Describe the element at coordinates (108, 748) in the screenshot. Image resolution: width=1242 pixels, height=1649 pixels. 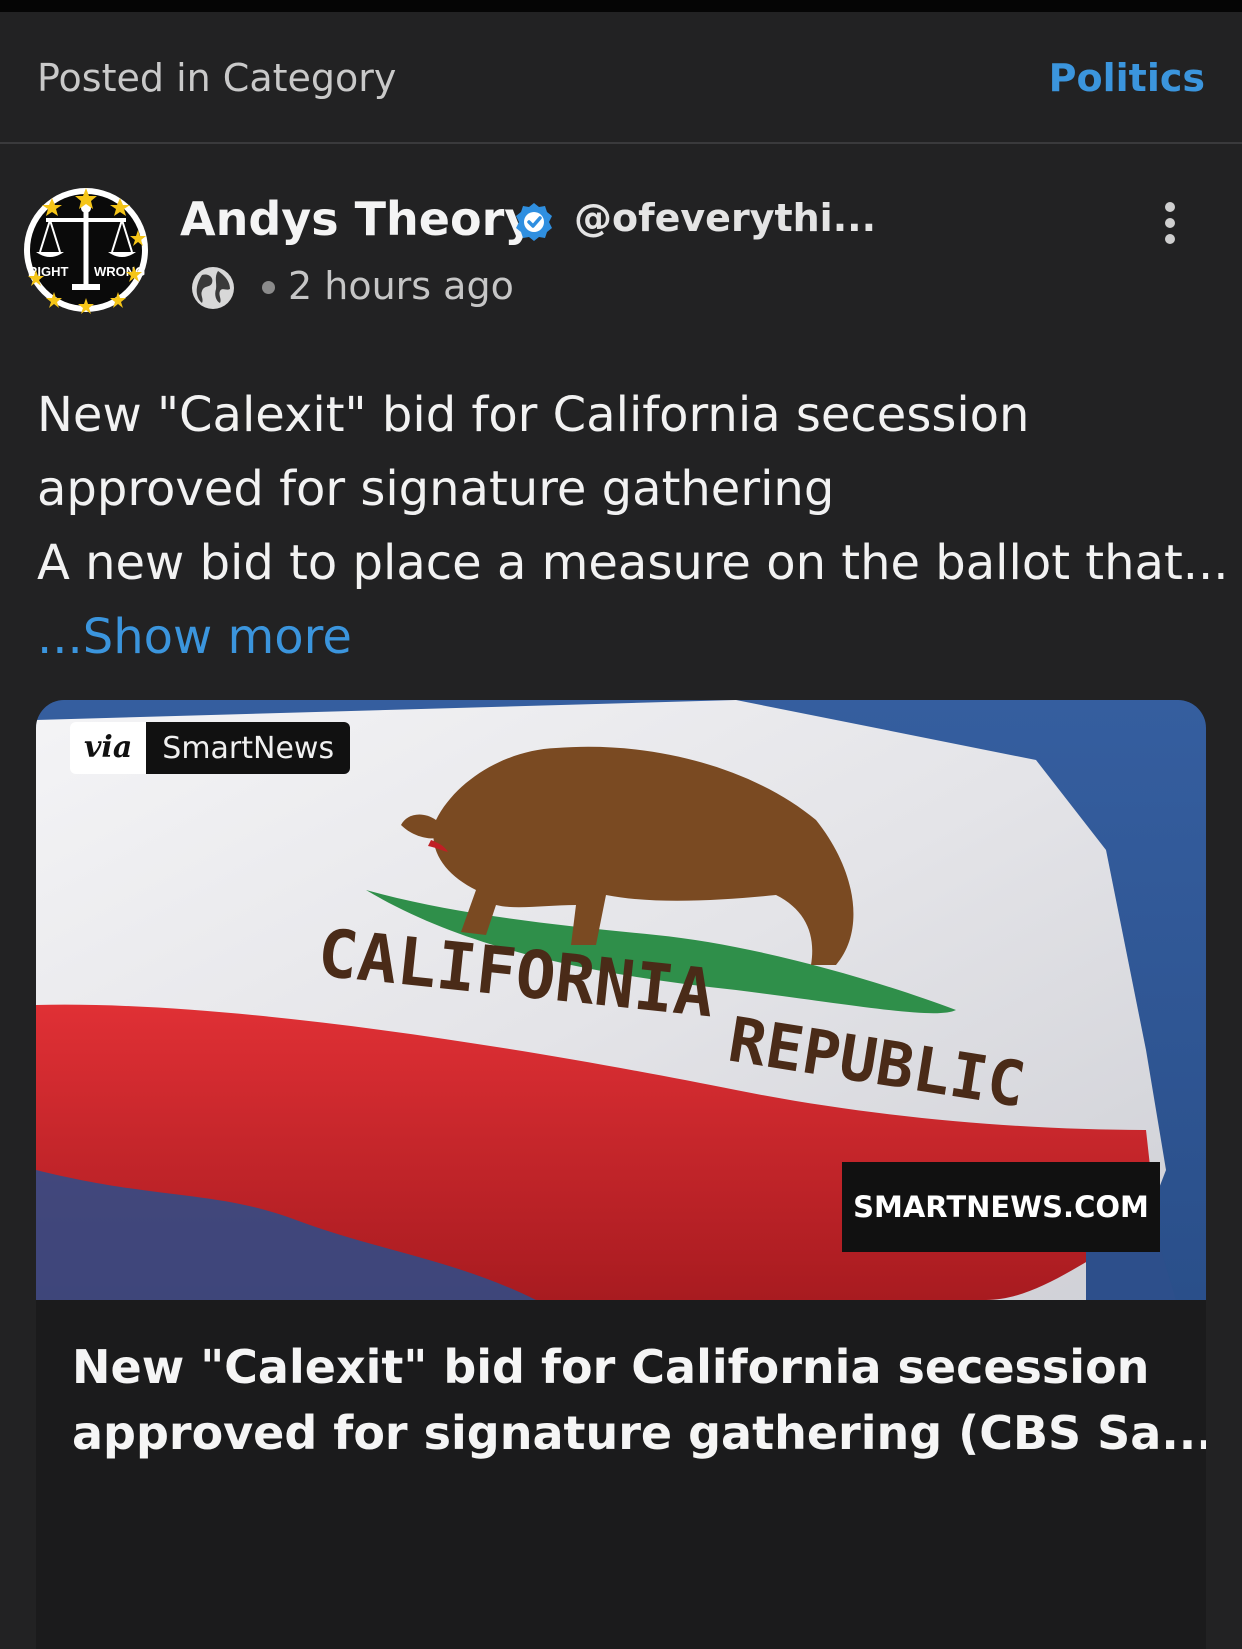
I see `via-label: via` at that location.